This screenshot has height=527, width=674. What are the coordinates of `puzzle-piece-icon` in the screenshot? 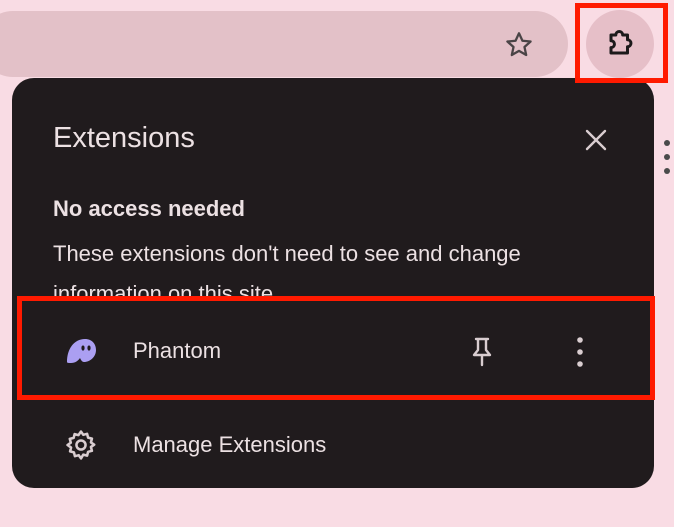 It's located at (621, 42).